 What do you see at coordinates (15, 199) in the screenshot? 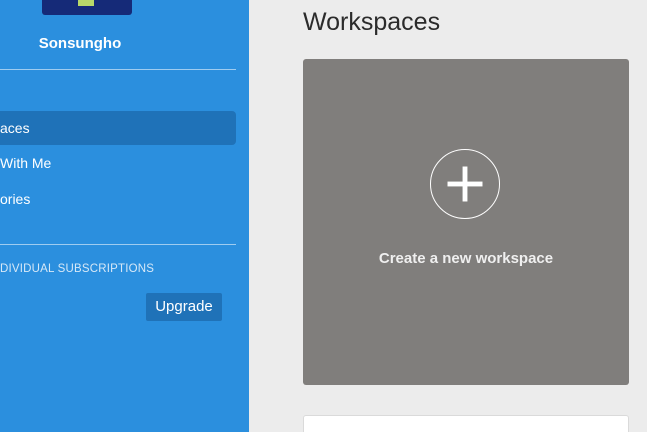
I see `sidebar-item-label: ories` at bounding box center [15, 199].